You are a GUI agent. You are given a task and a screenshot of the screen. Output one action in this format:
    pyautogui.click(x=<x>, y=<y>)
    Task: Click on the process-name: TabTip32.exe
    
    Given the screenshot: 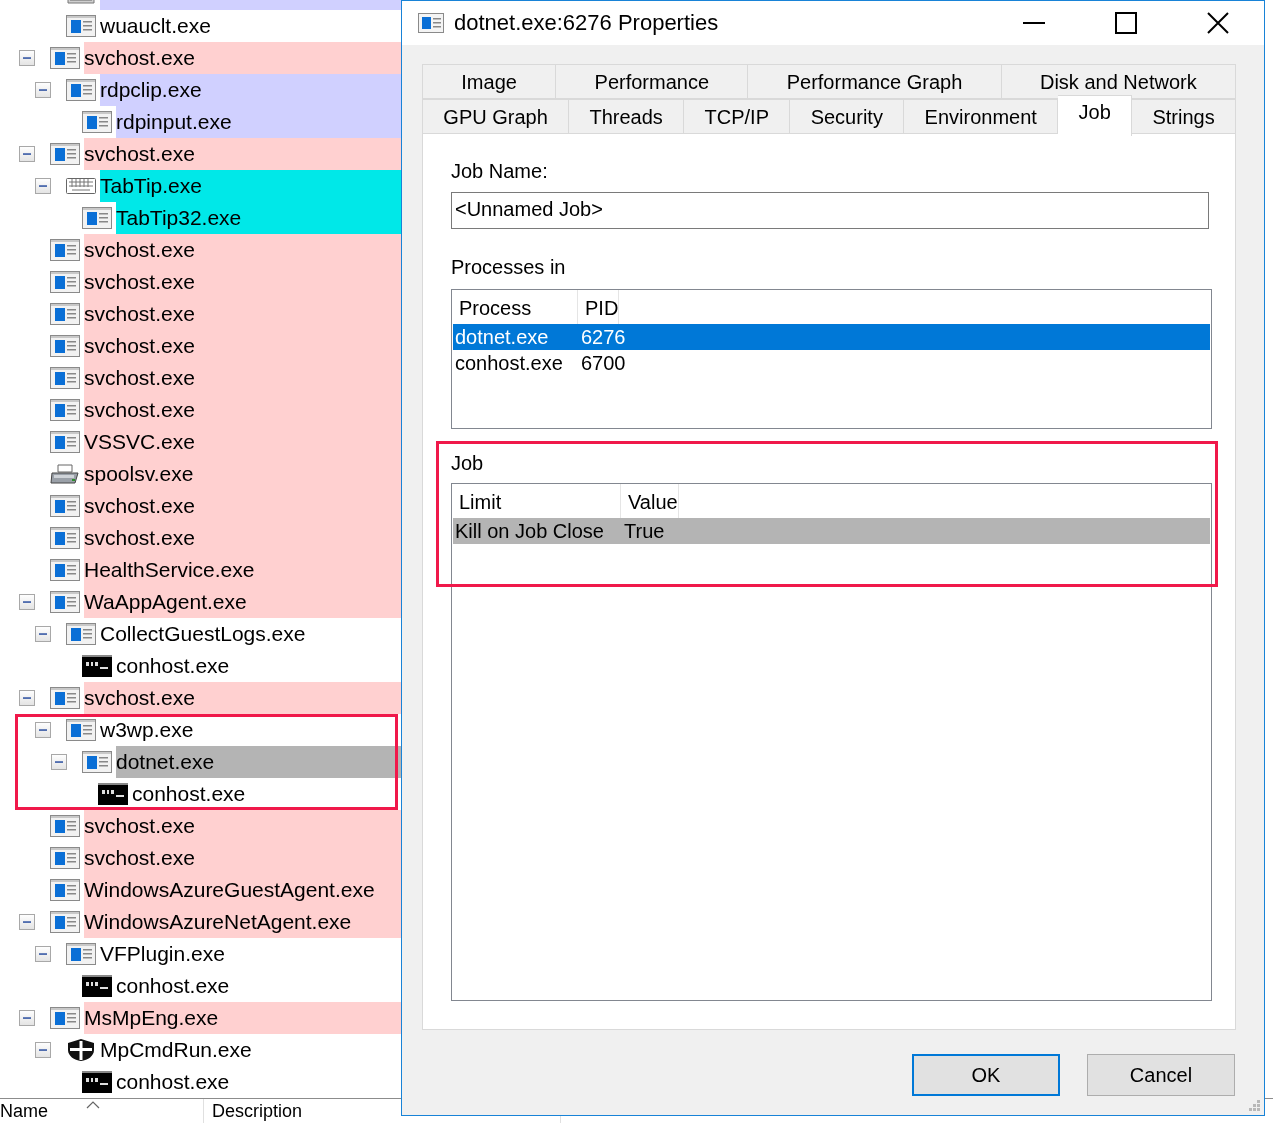 What is the action you would take?
    pyautogui.click(x=258, y=218)
    